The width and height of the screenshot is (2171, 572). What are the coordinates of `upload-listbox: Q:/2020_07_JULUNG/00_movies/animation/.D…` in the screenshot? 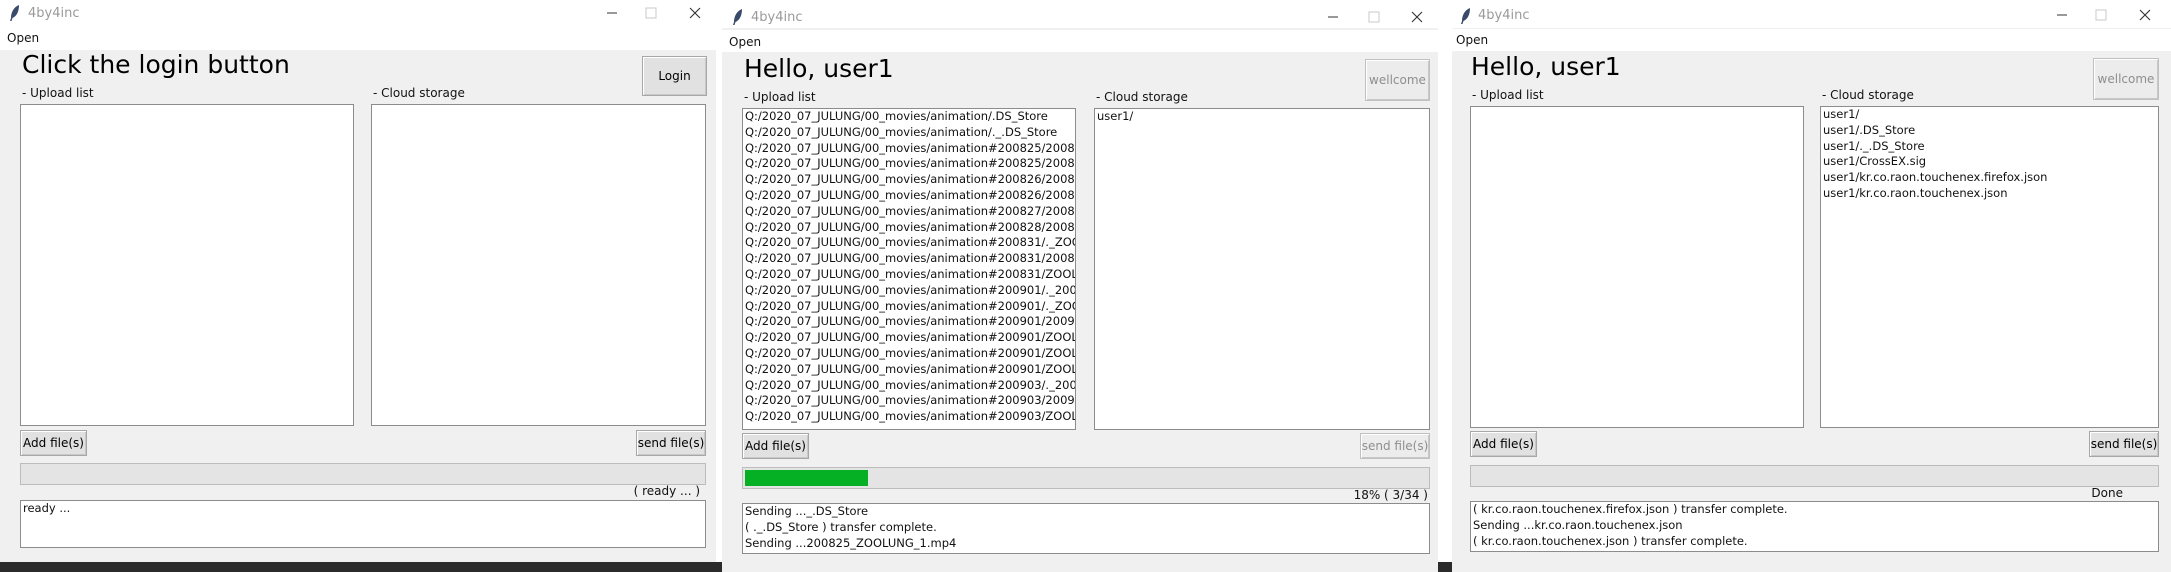 It's located at (909, 269).